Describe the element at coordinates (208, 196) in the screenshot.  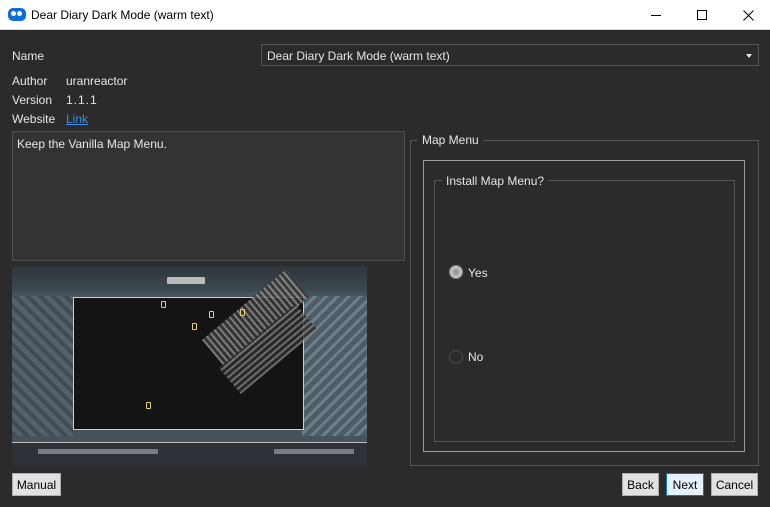
I see `description-box: Keep the Vanilla Map Menu.` at that location.